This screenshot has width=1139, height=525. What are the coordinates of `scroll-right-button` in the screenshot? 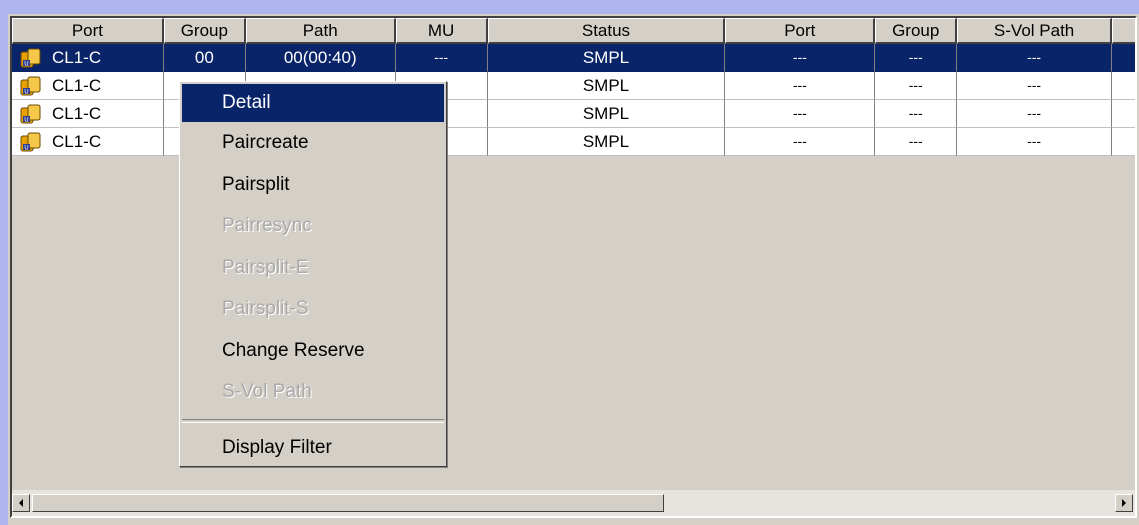 It's located at (1124, 503).